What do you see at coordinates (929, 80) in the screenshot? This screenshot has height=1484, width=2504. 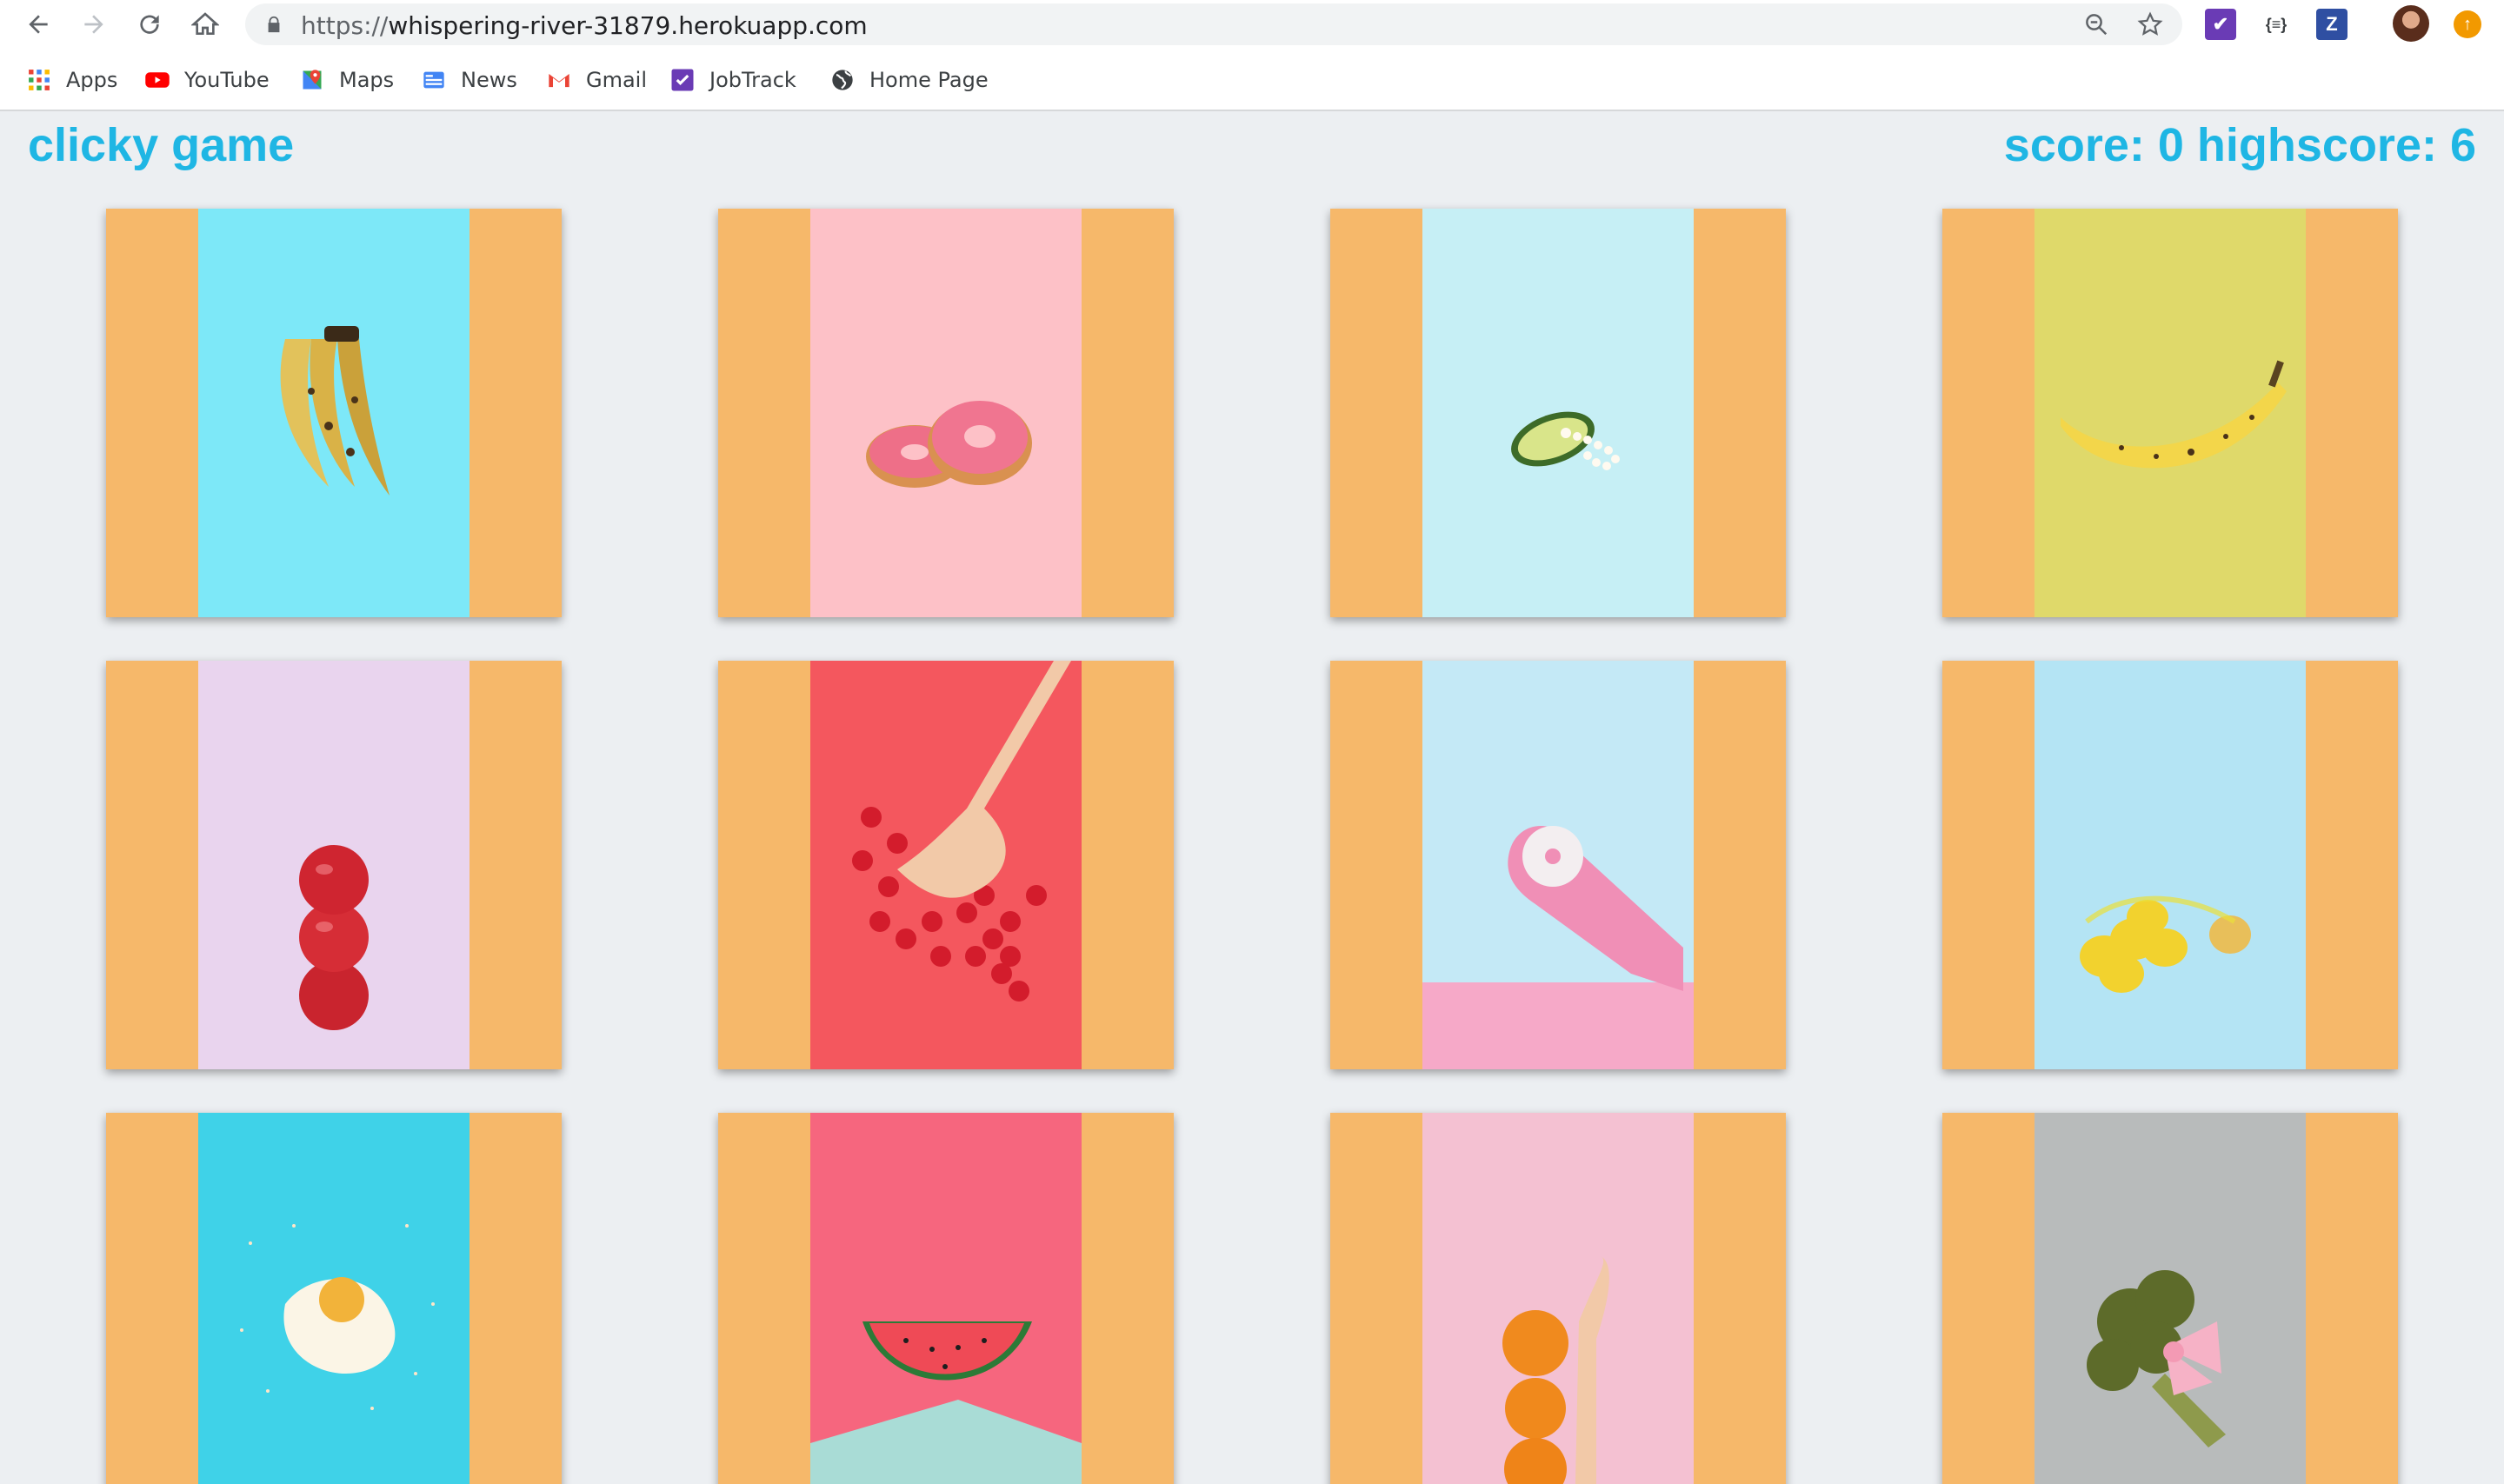 I see `bookmark-label: Home Page` at bounding box center [929, 80].